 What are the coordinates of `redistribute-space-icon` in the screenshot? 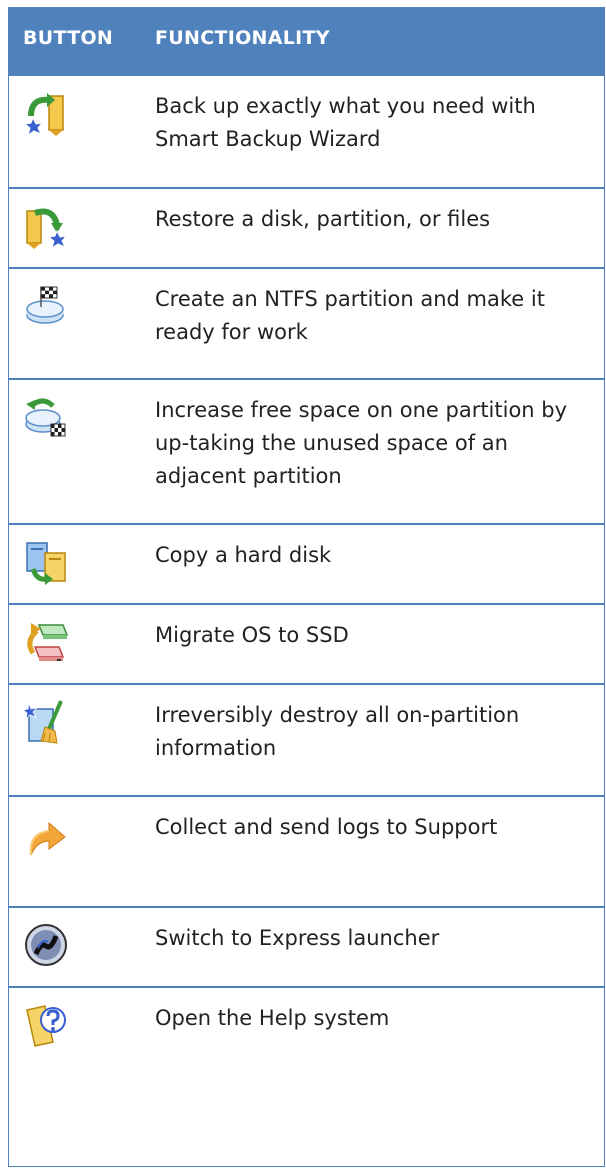 It's located at (46, 417).